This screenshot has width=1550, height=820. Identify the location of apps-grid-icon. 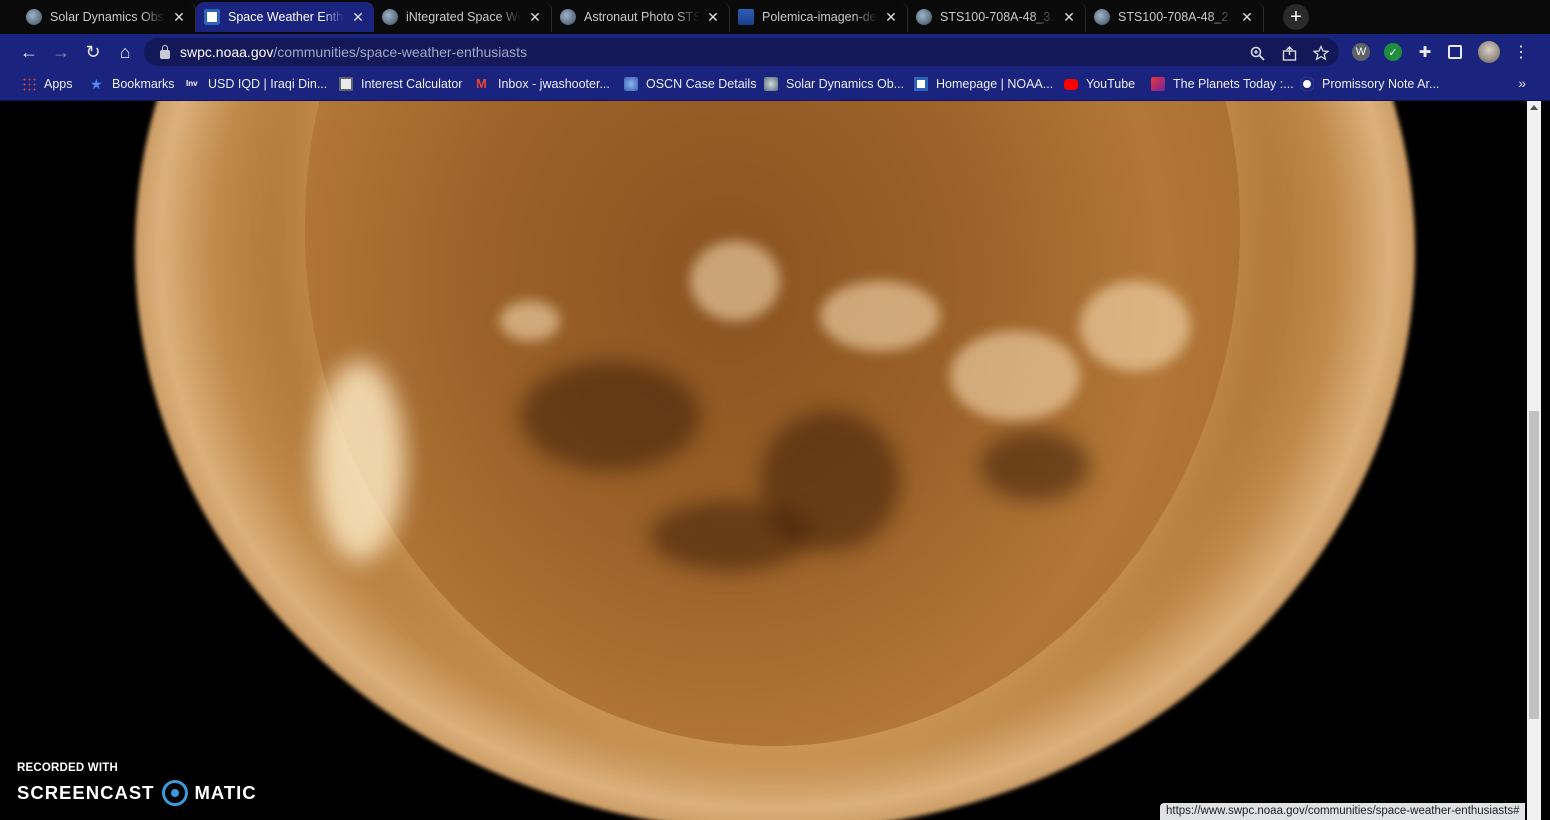
(29, 84).